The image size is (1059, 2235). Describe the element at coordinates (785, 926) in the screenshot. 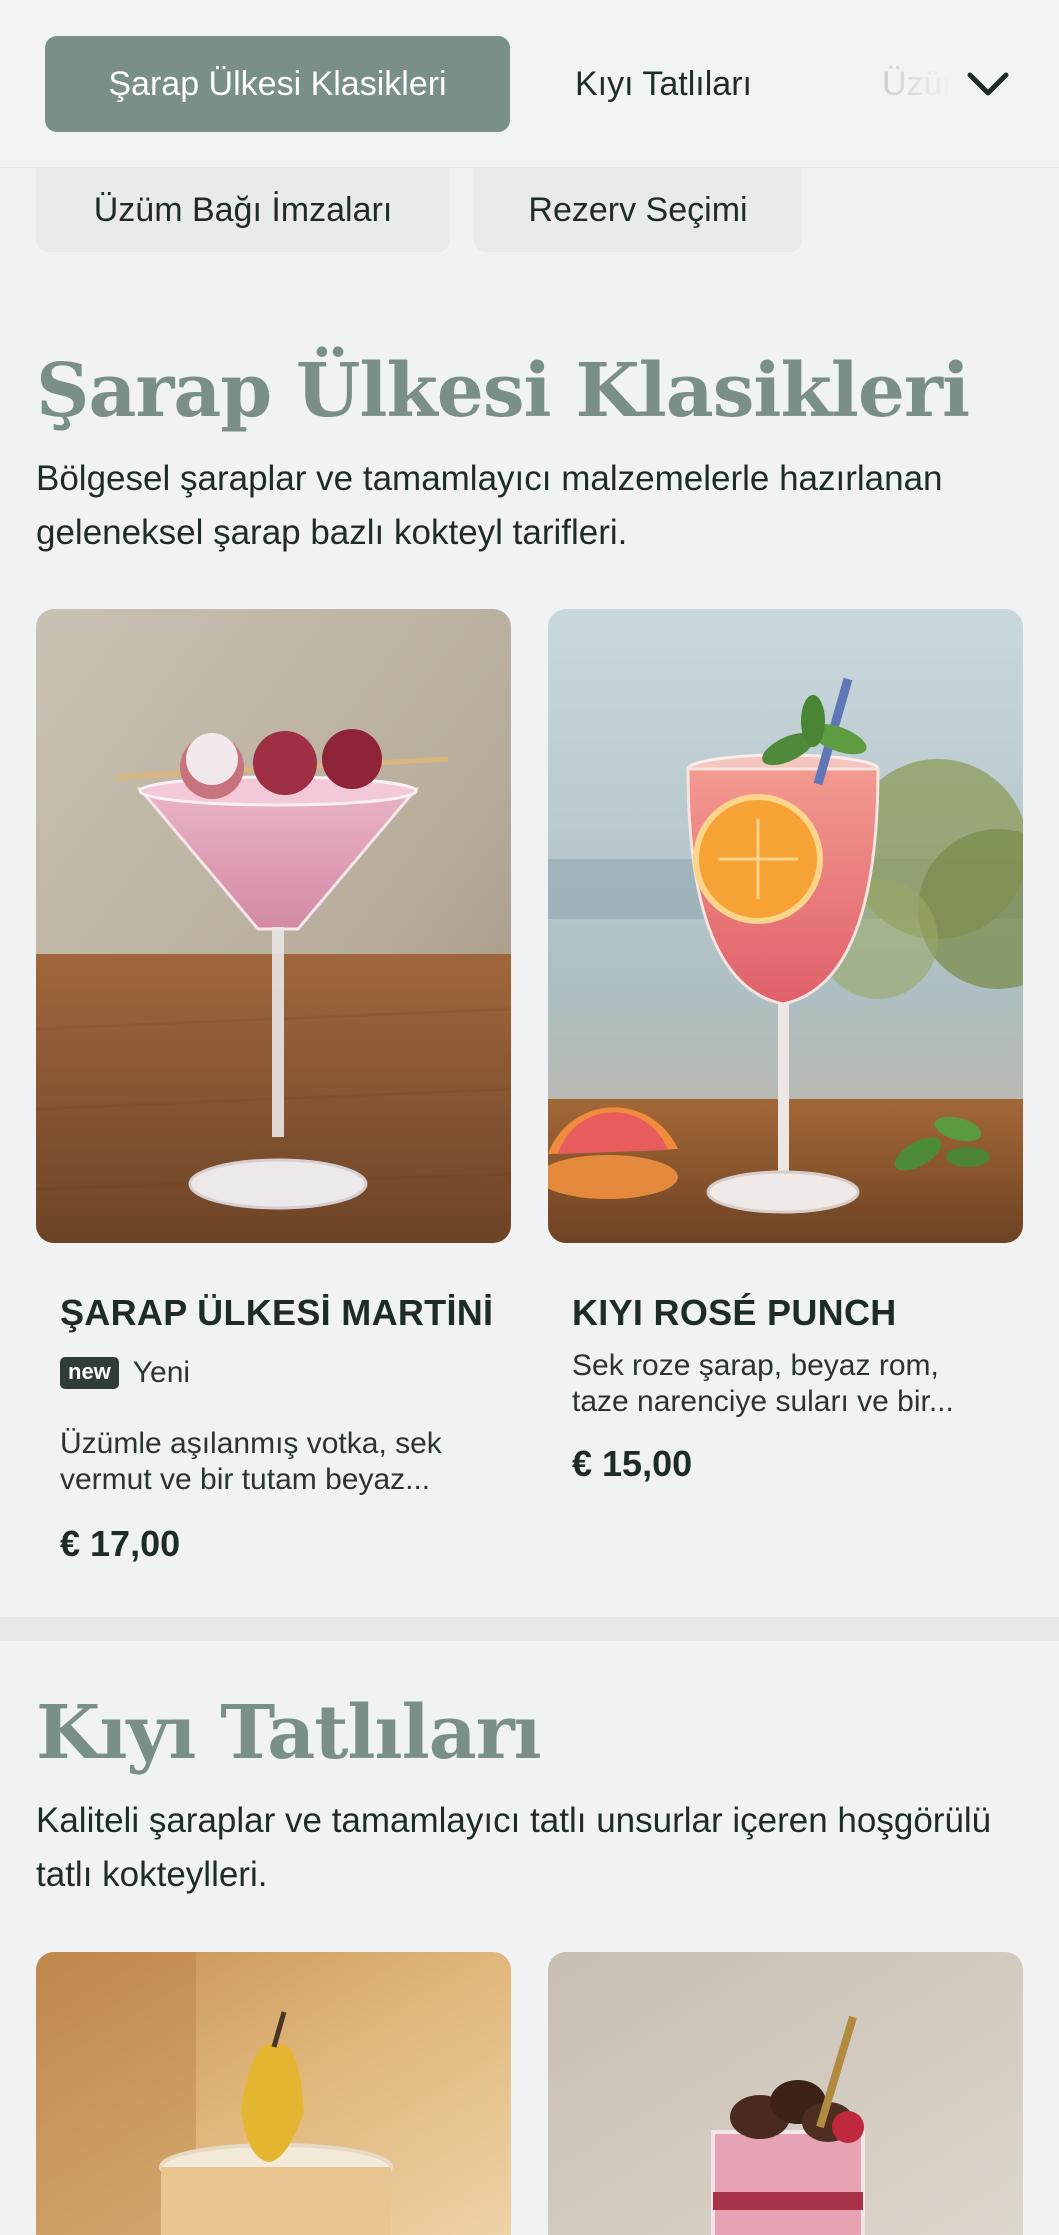

I see `rose-punch-image` at that location.